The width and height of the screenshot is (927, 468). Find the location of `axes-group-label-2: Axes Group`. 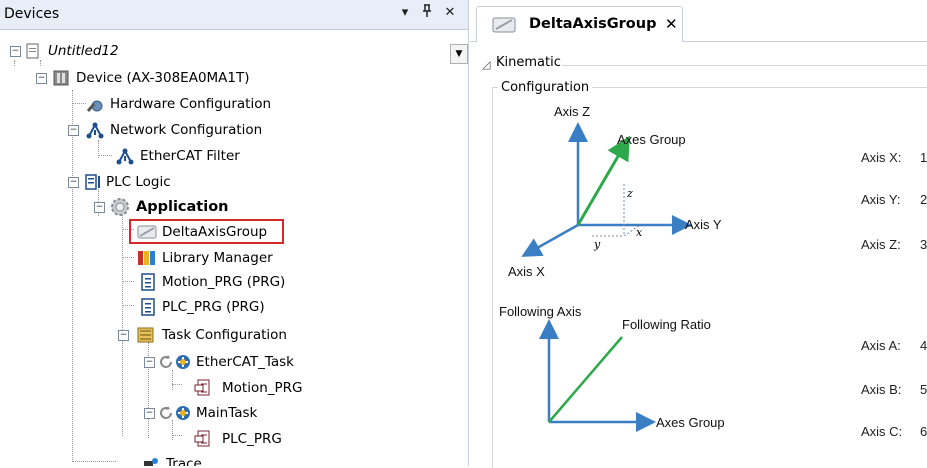

axes-group-label-2: Axes Group is located at coordinates (690, 422).